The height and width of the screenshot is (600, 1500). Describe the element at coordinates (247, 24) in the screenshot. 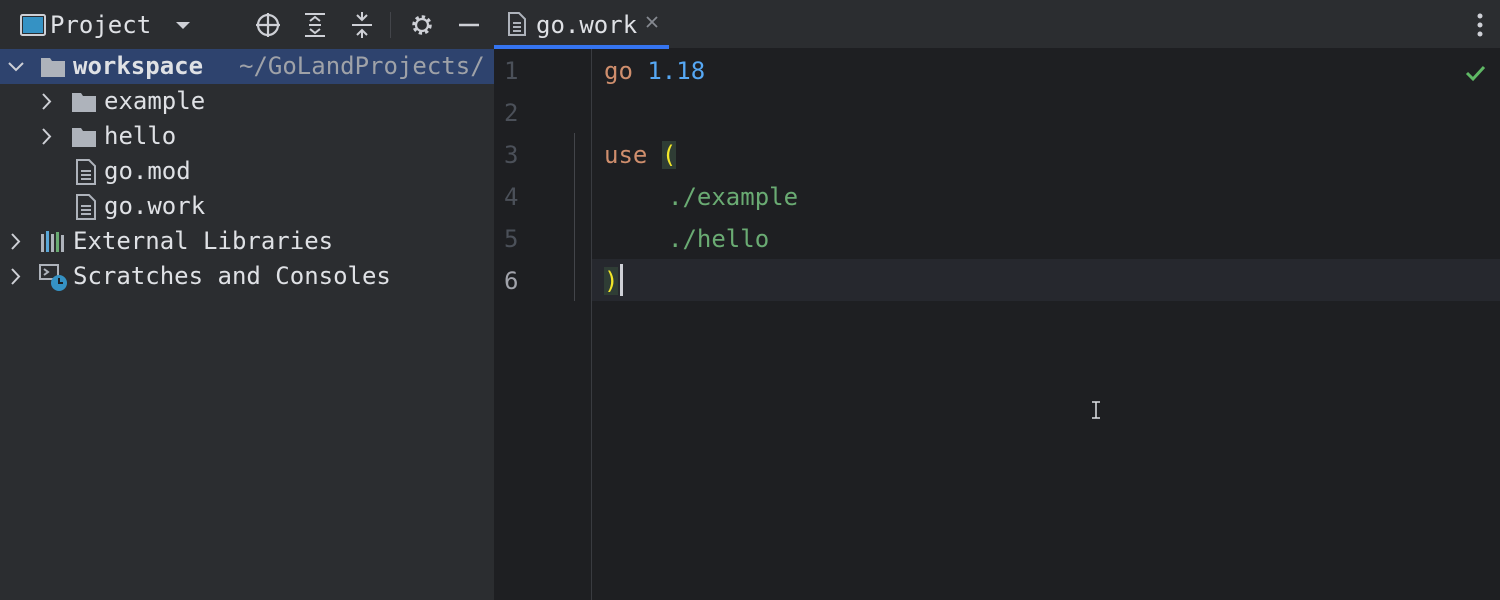

I see `project-header: Project` at that location.